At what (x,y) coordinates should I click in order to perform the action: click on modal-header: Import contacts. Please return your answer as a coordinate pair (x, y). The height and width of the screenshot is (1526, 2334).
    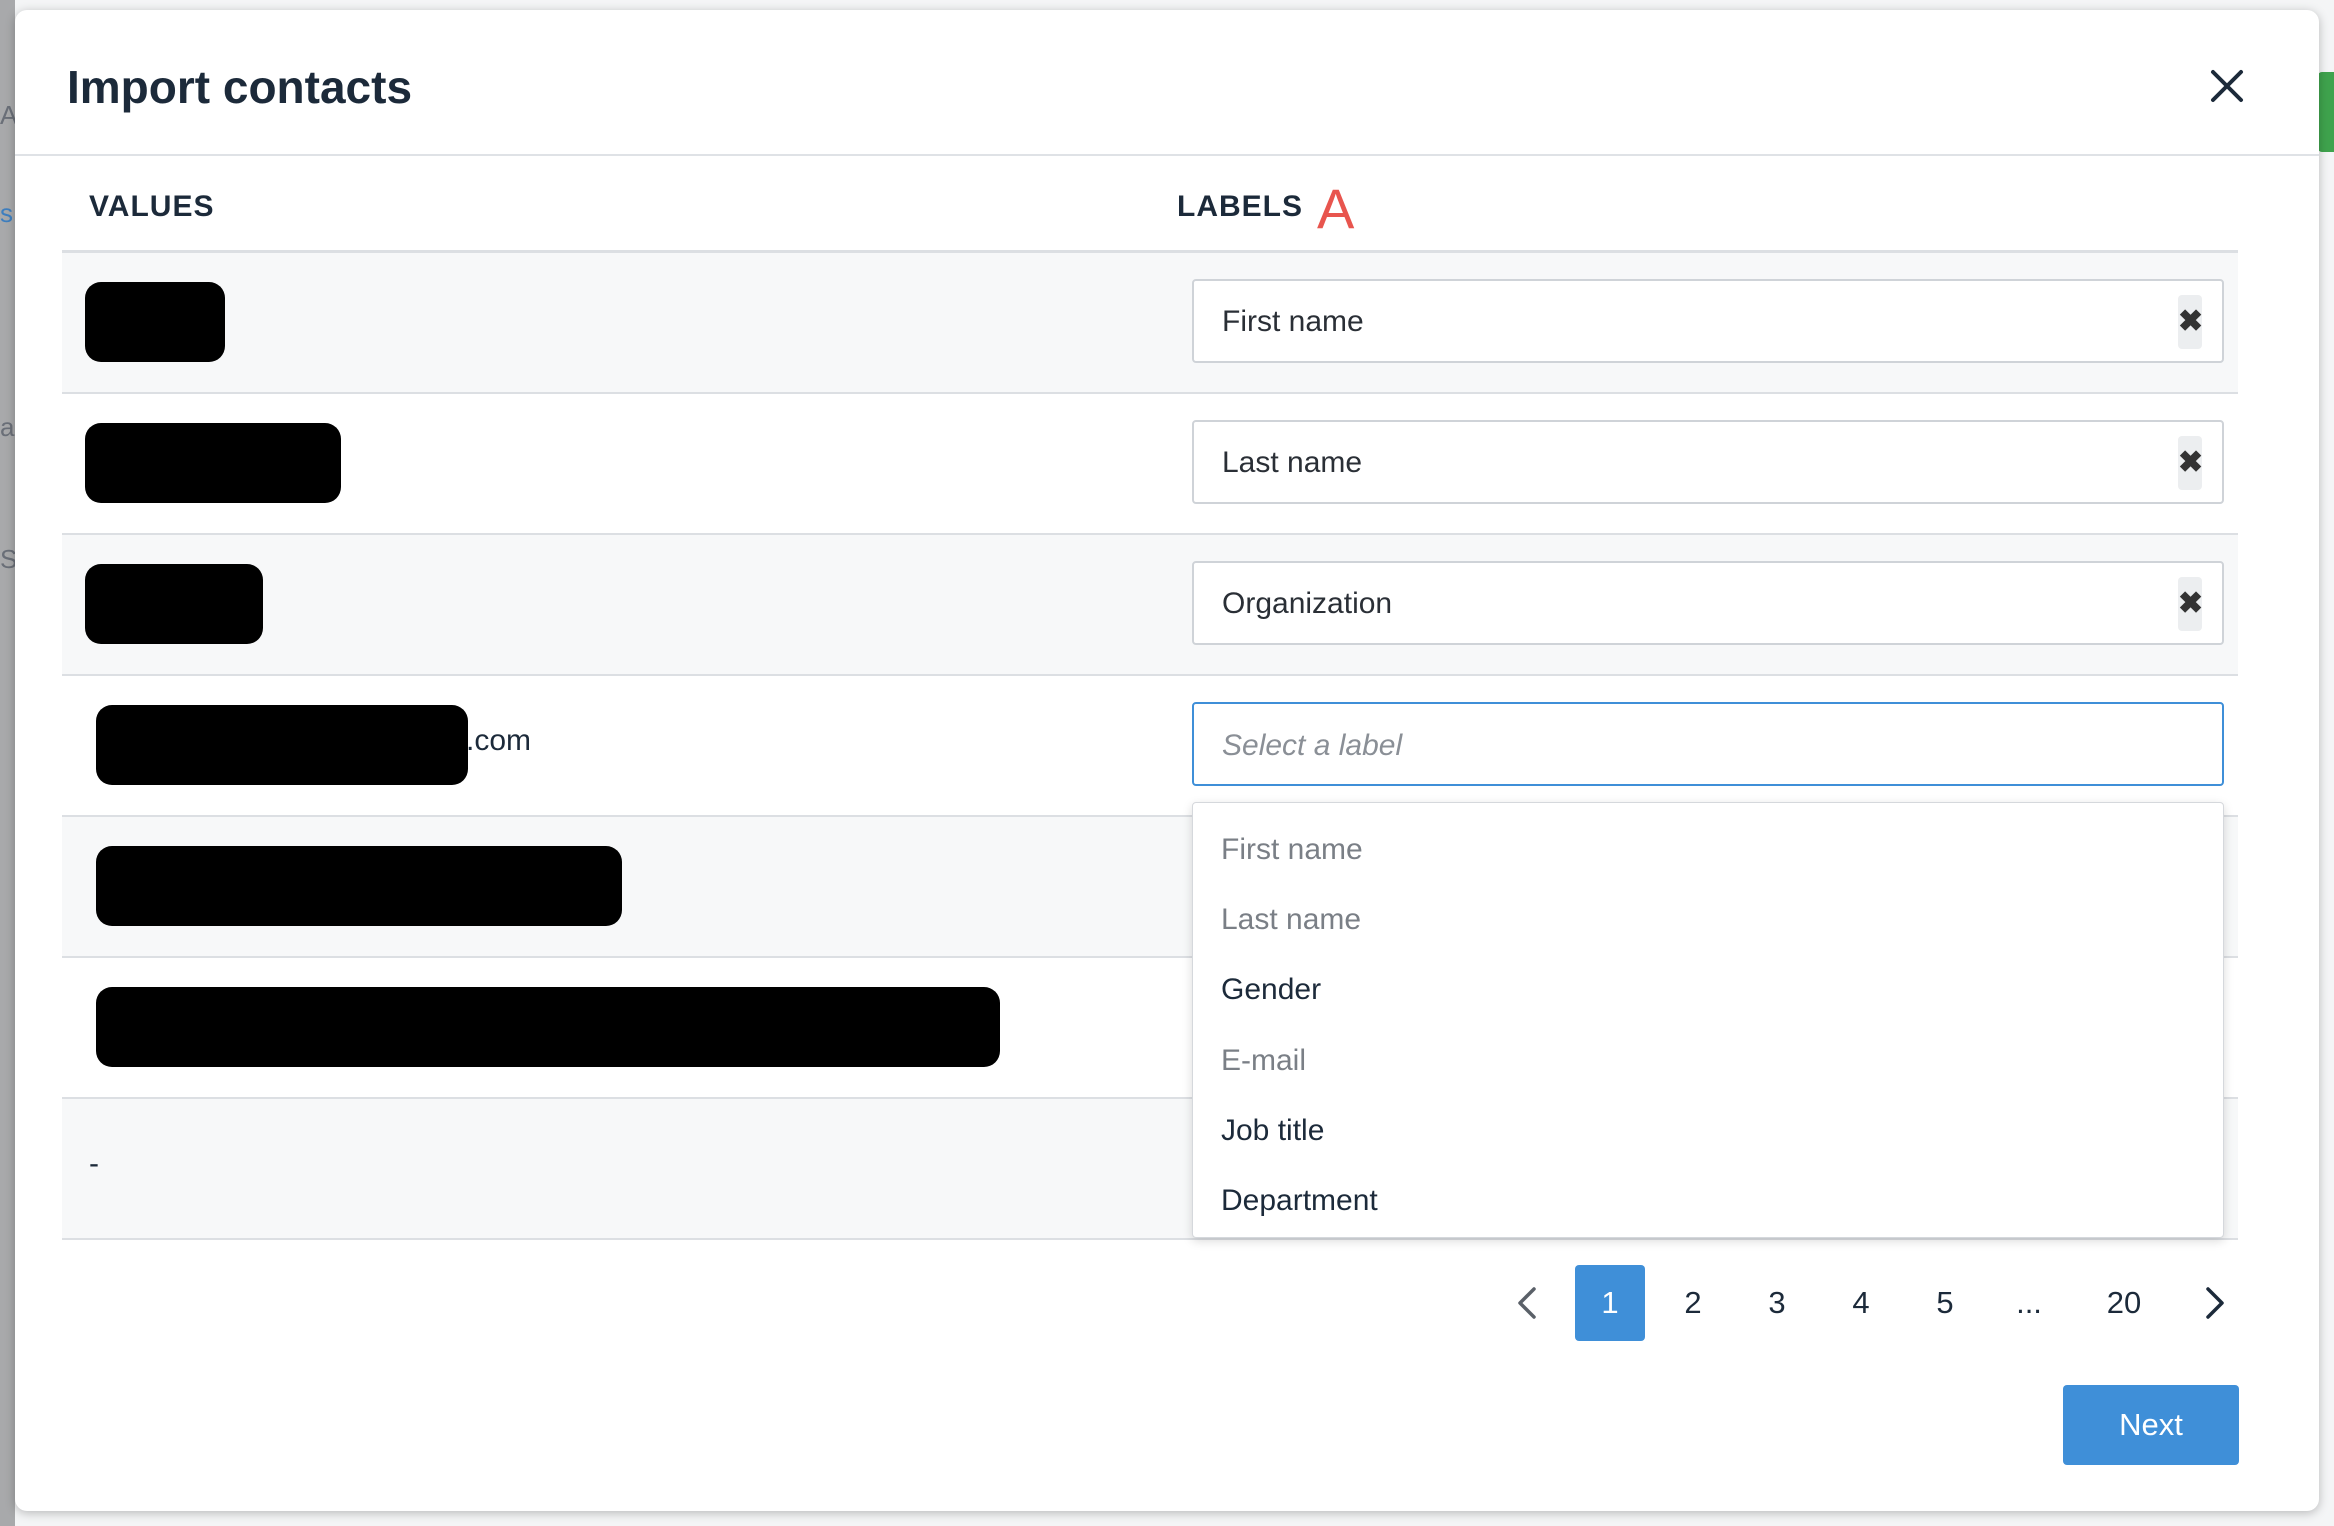
    Looking at the image, I should click on (1167, 83).